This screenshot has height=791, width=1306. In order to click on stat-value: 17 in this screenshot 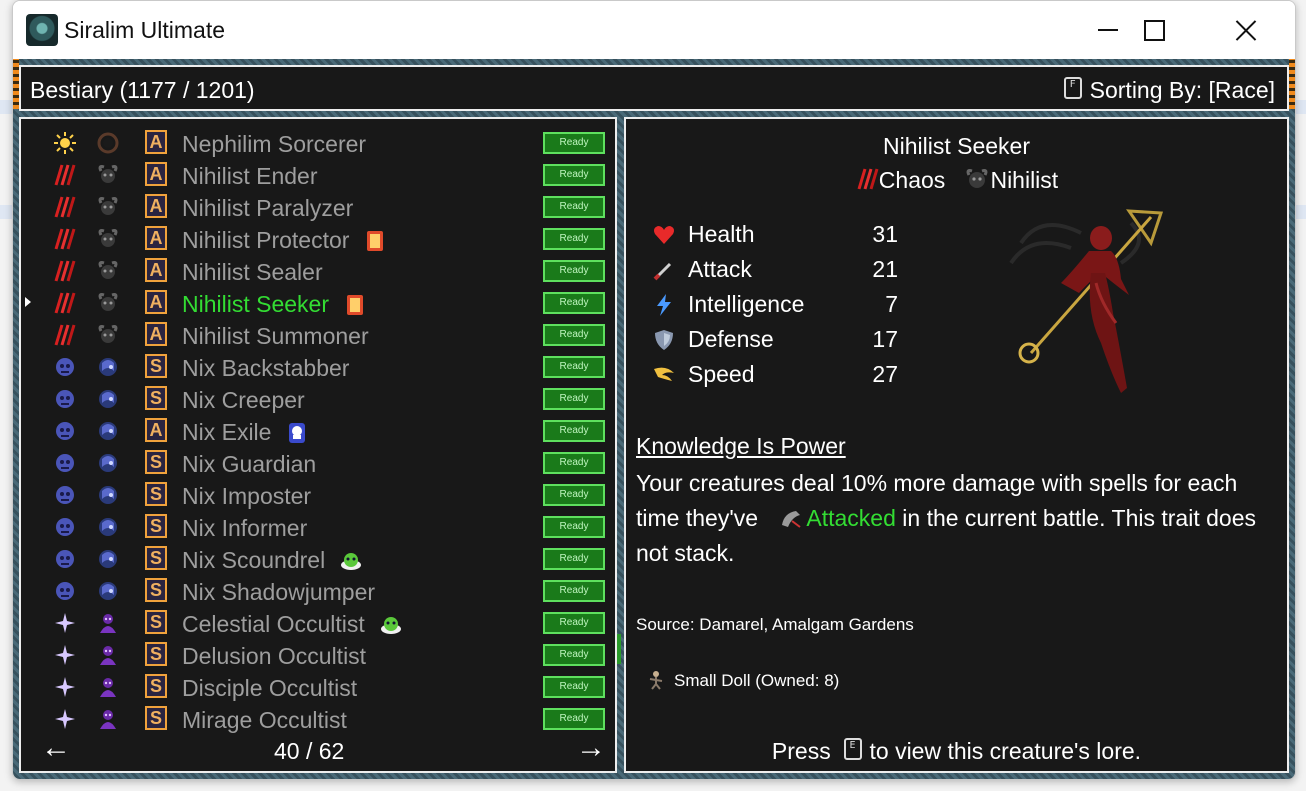, I will do `click(885, 339)`.